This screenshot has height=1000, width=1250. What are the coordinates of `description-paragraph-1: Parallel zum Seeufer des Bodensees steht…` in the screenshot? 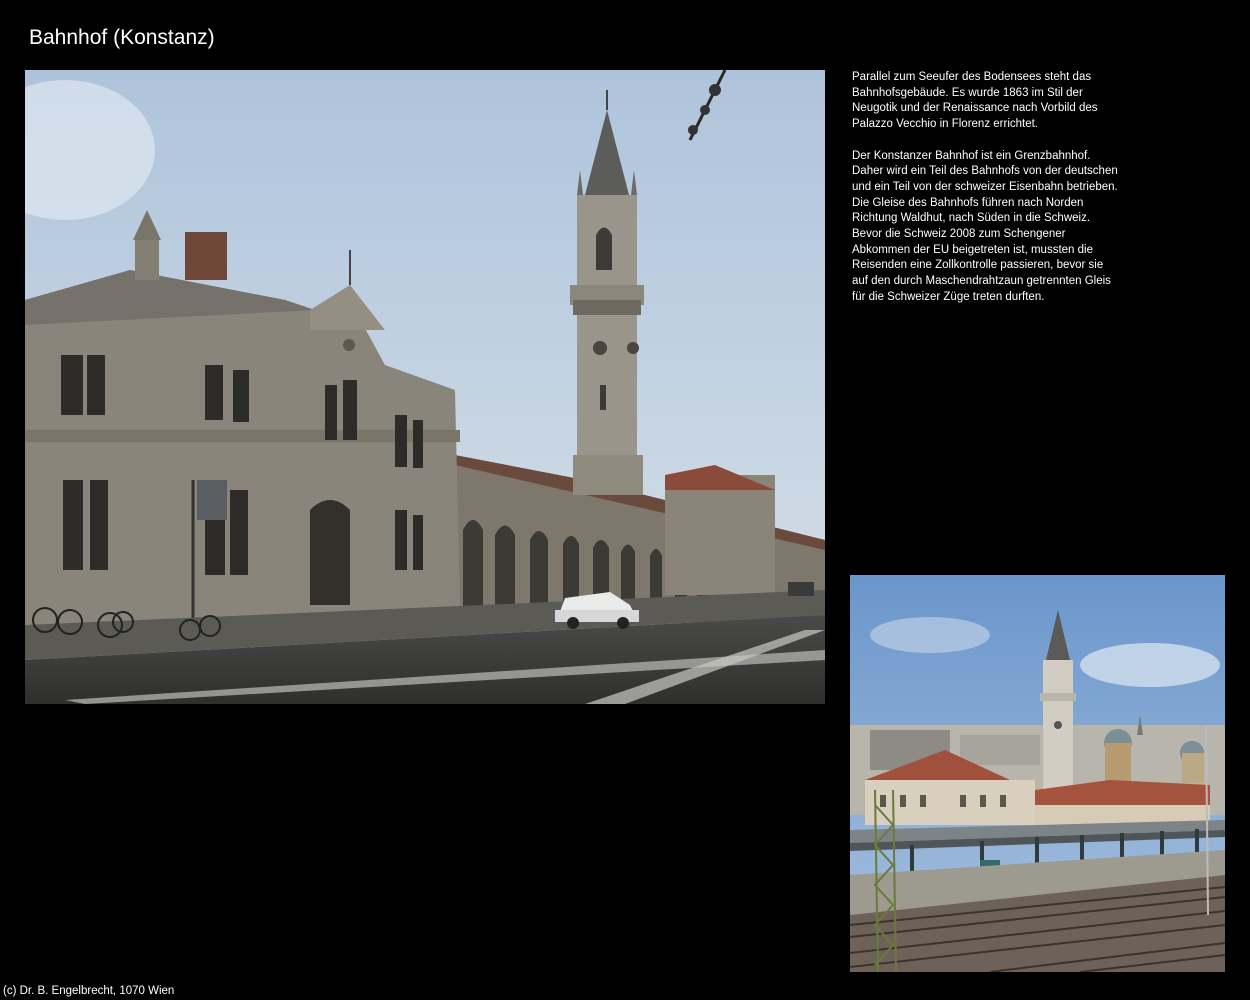 It's located at (975, 101).